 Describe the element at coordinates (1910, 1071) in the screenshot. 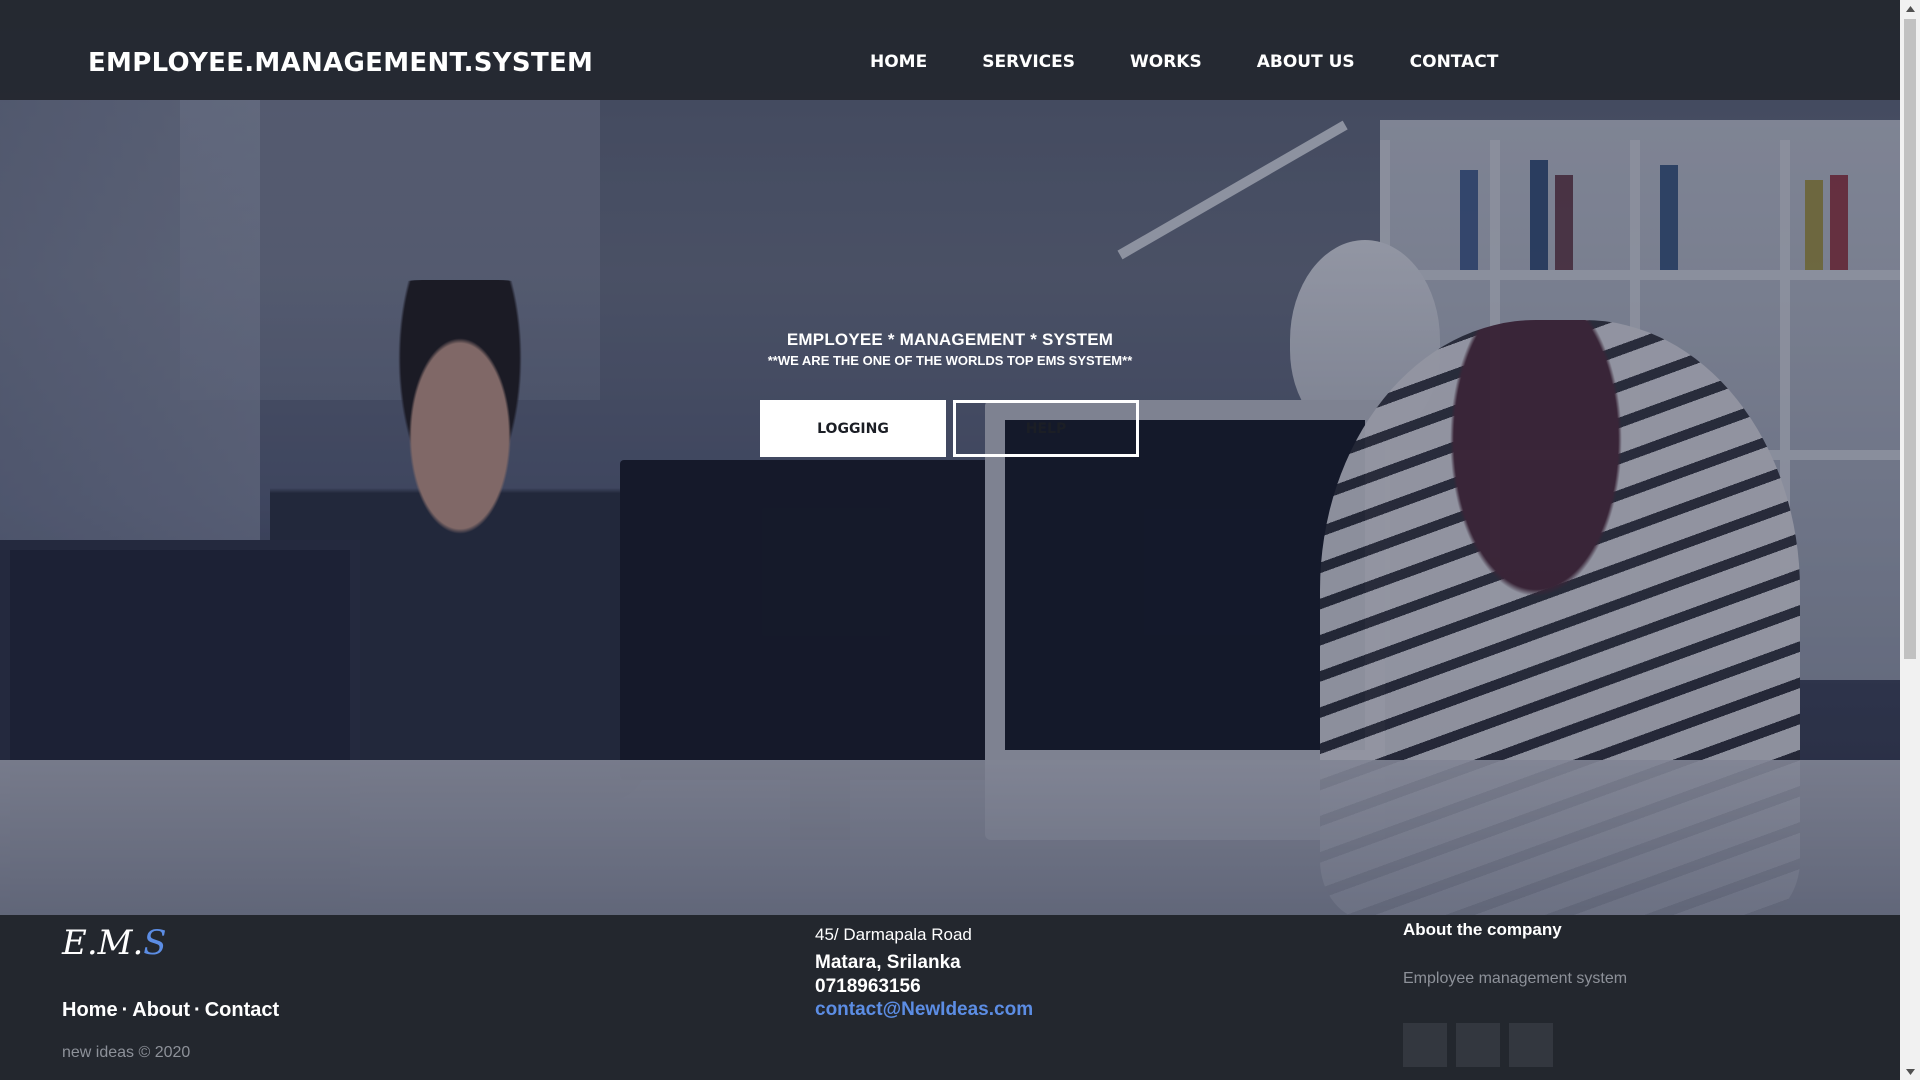

I see `scroll-down-arrow-icon` at that location.